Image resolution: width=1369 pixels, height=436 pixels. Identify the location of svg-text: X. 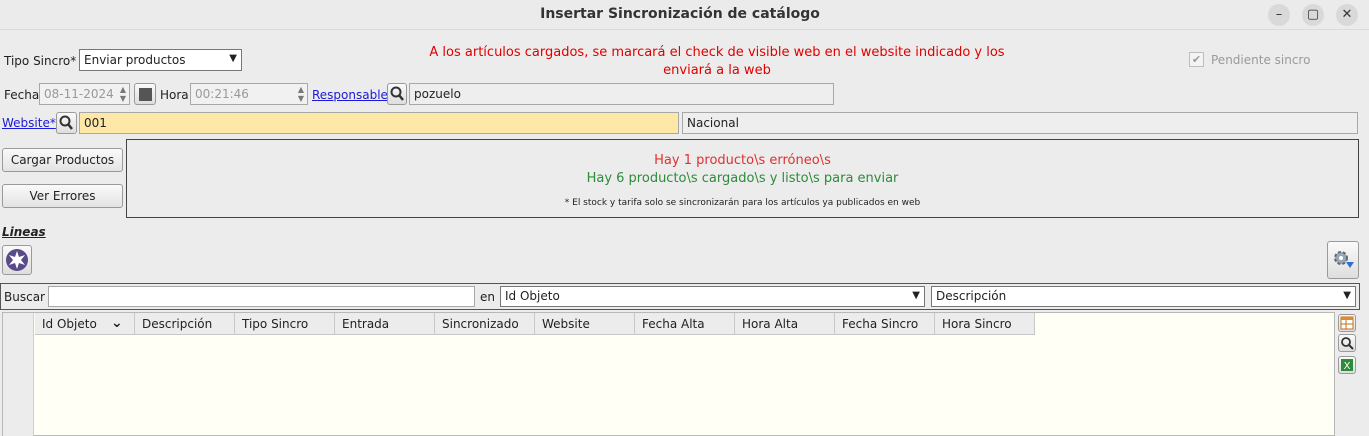
(1347, 366).